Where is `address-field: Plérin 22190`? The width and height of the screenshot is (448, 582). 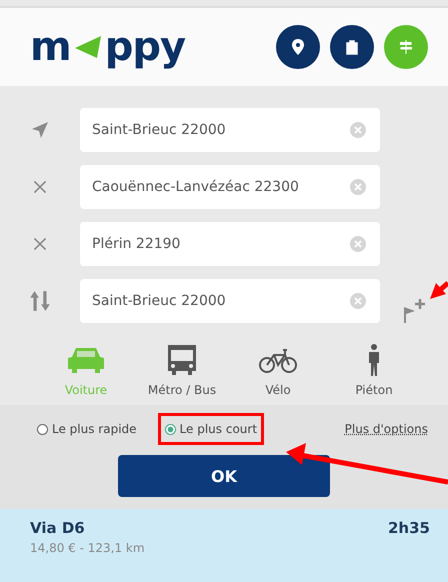 address-field: Plérin 22190 is located at coordinates (230, 244).